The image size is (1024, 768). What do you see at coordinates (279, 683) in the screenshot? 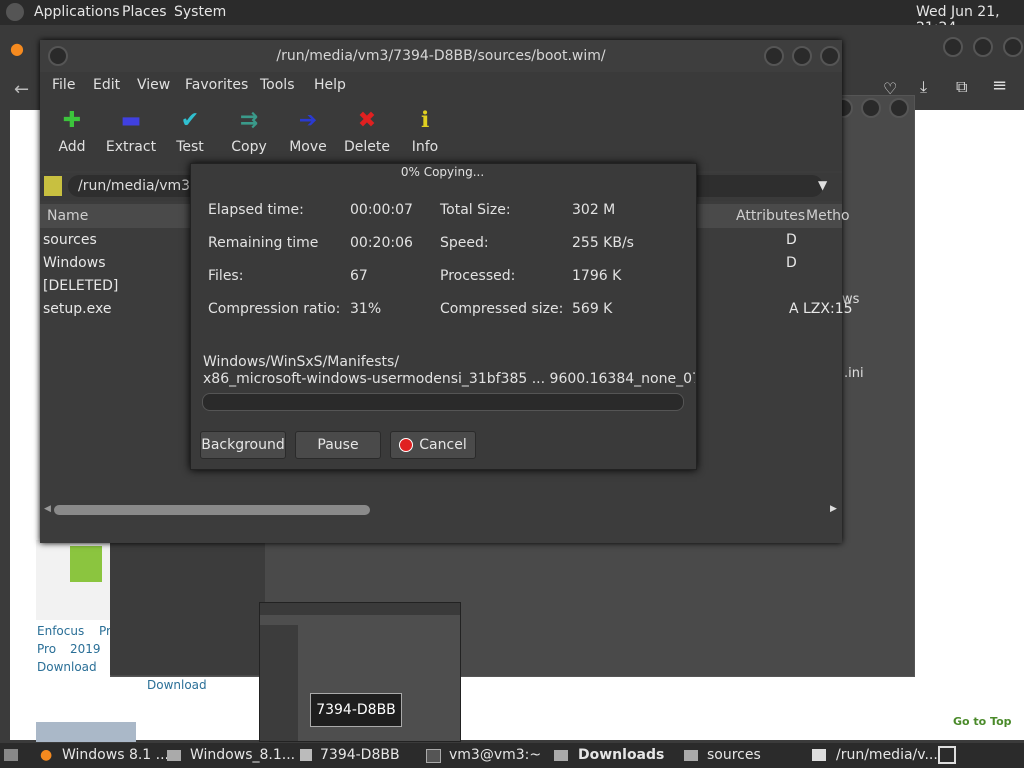
I see `preview-sidebar` at bounding box center [279, 683].